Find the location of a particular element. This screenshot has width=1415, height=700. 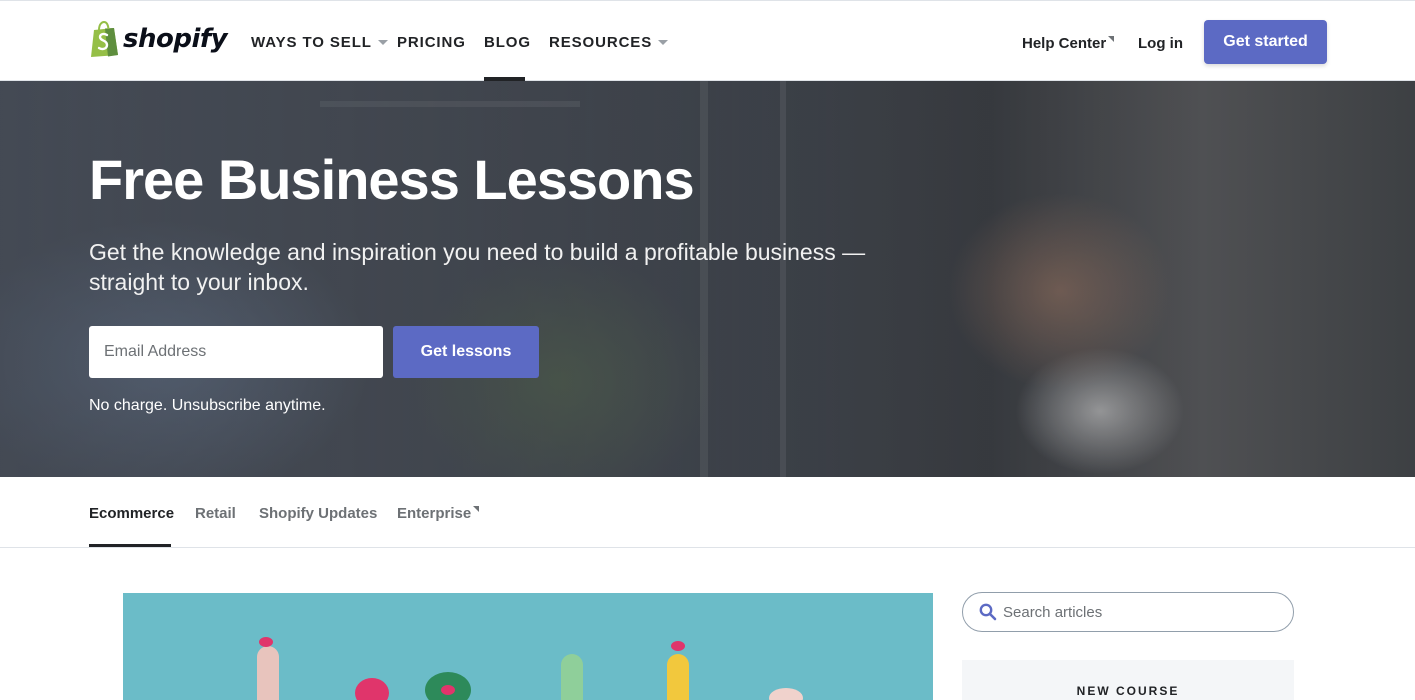

tab-shopify-updates: Shopify Updates is located at coordinates (318, 513).